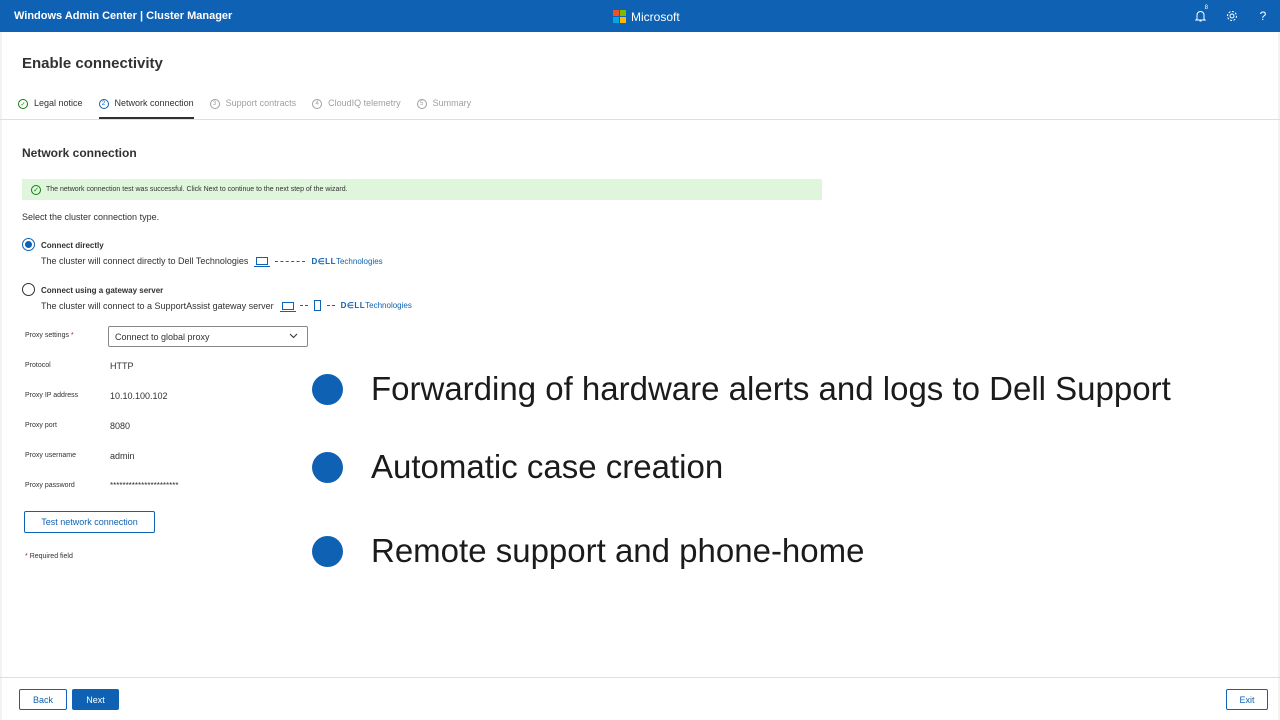  I want to click on step-label: Support contracts, so click(261, 103).